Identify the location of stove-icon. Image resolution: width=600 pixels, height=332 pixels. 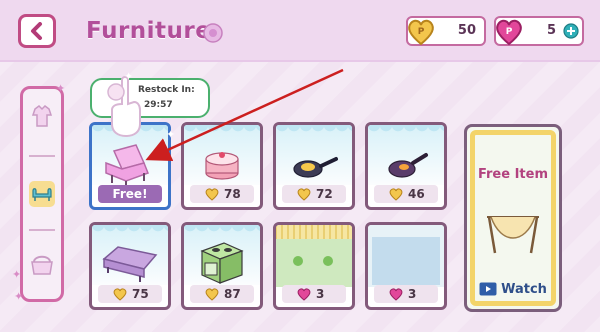
(222, 263).